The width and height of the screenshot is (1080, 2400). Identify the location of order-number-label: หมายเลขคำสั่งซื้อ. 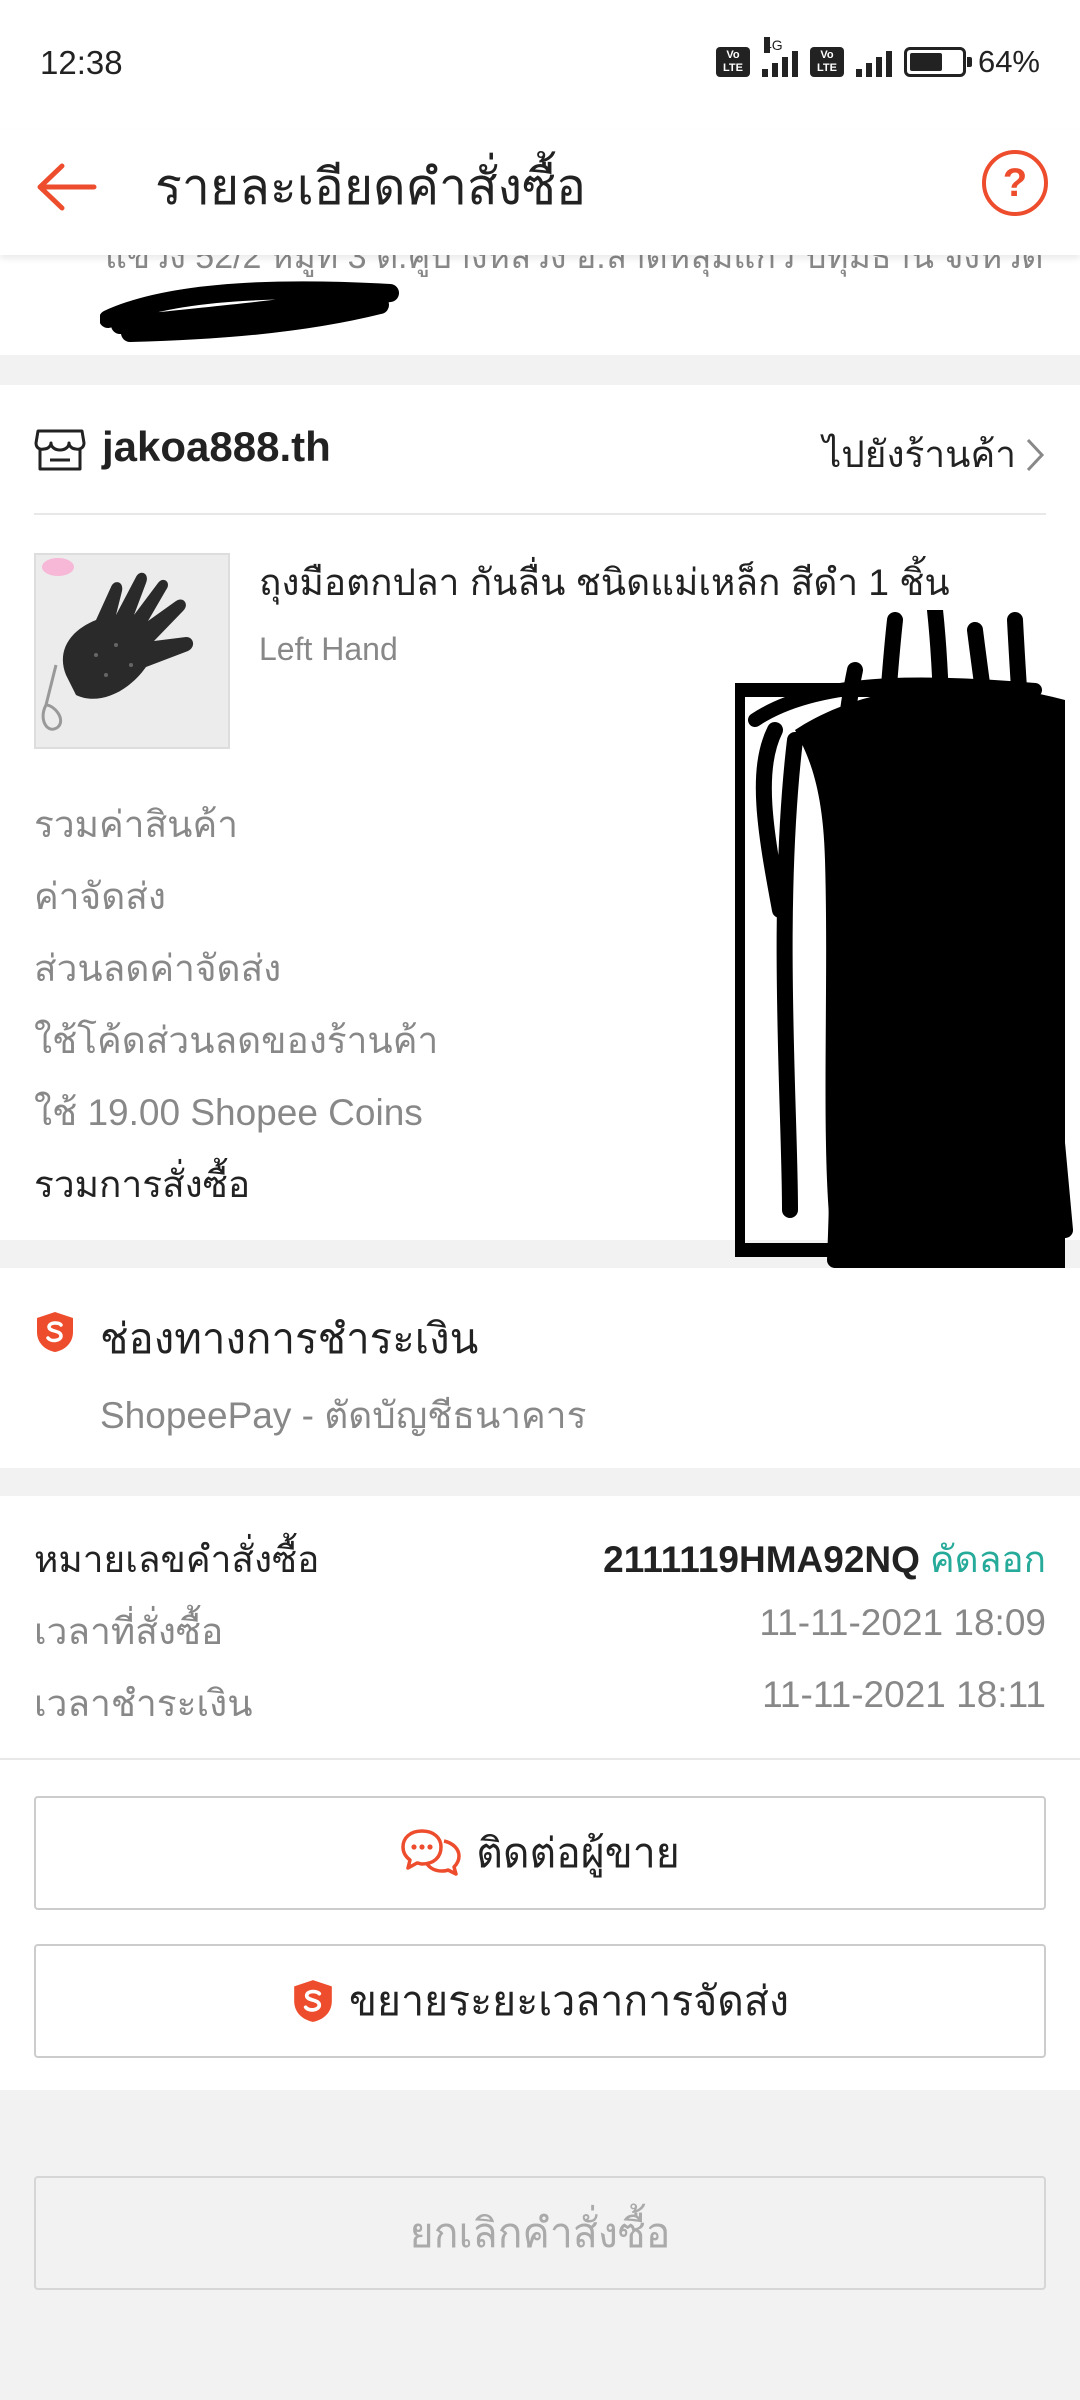
(177, 1559).